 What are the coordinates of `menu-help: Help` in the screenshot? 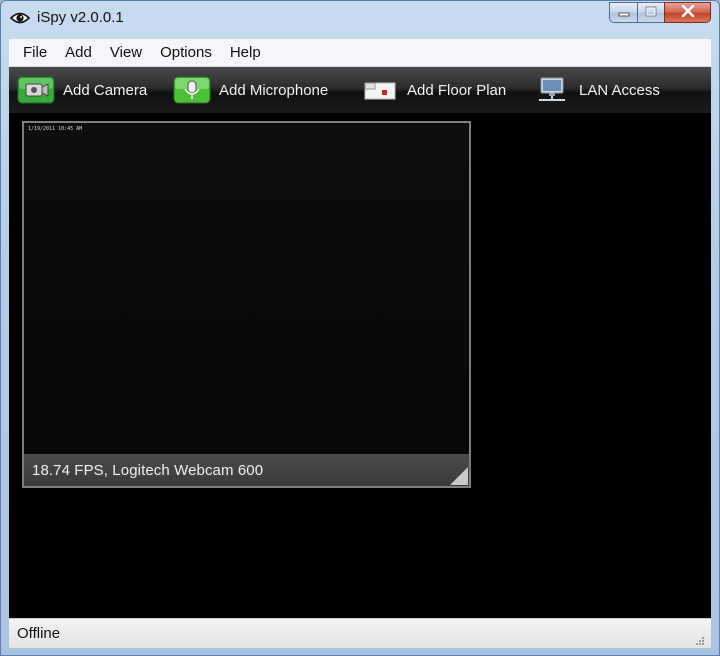 It's located at (245, 52).